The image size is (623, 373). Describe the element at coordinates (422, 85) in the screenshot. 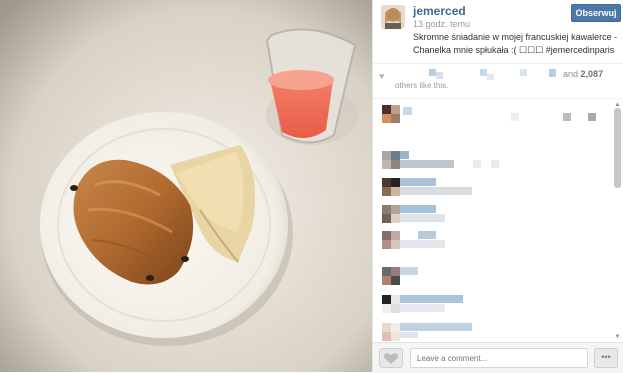

I see `others-like-text: others like this.` at that location.